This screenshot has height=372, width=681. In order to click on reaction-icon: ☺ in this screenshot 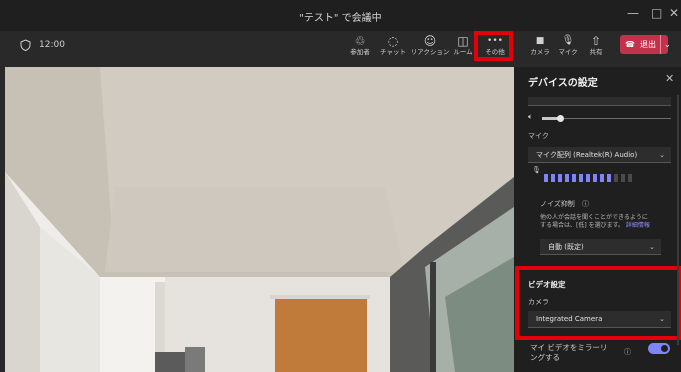, I will do `click(430, 41)`.